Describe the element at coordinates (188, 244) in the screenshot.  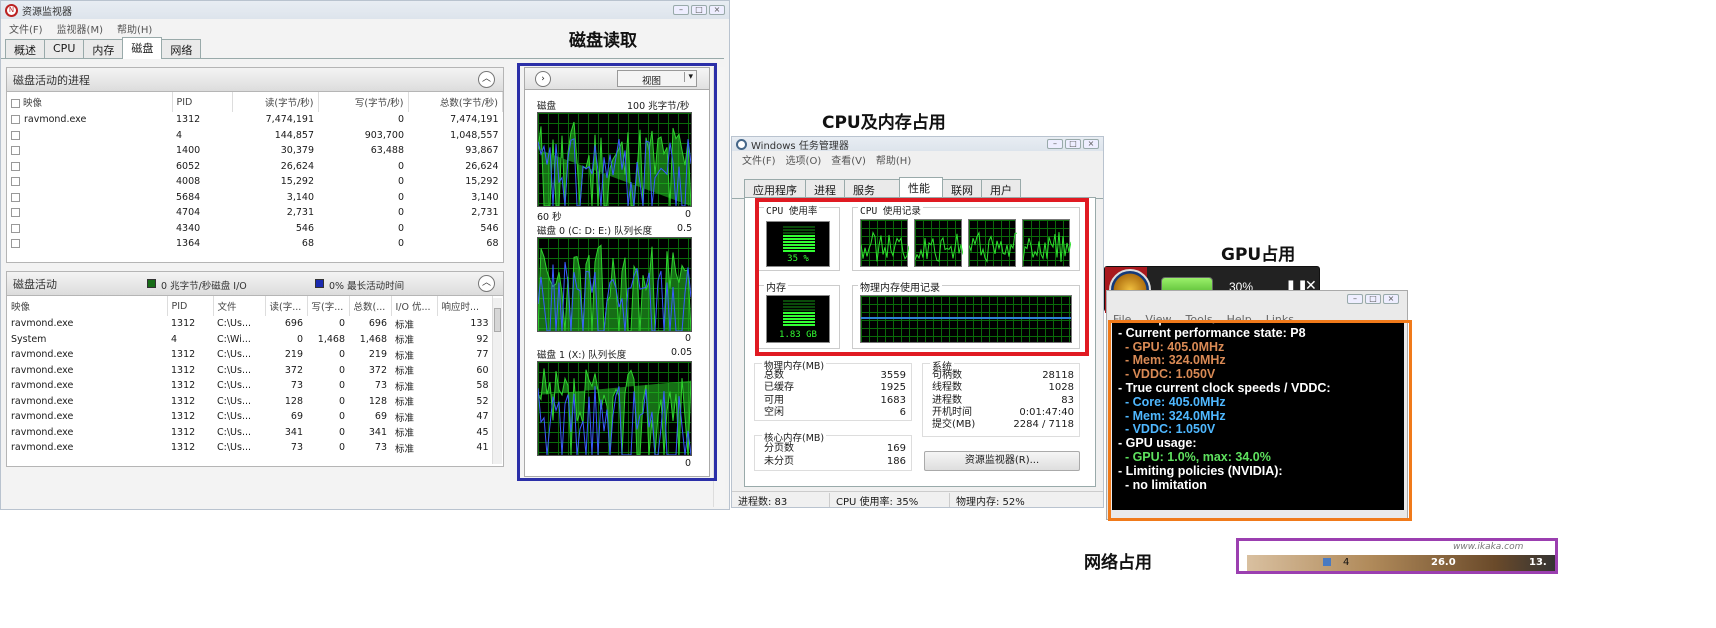
I see `table-cell: 1364` at that location.